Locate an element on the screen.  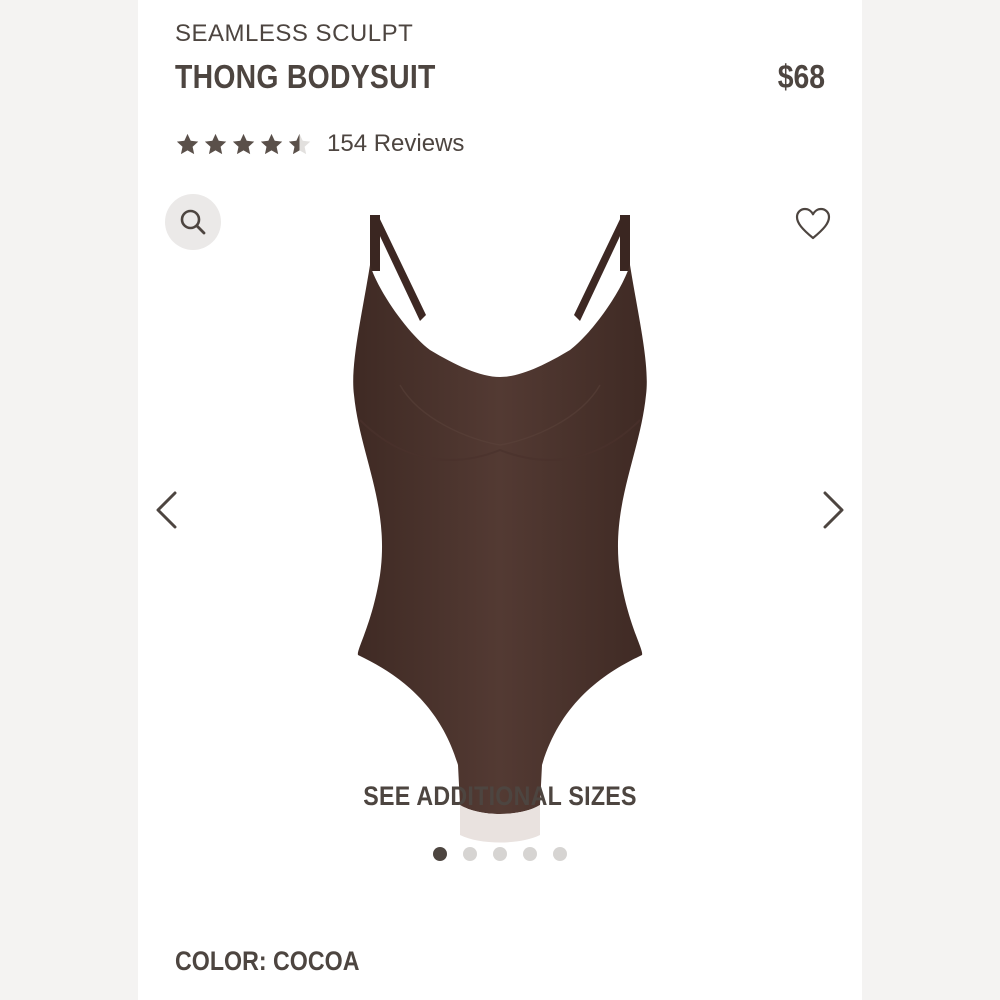
half-star-icon is located at coordinates (299, 143).